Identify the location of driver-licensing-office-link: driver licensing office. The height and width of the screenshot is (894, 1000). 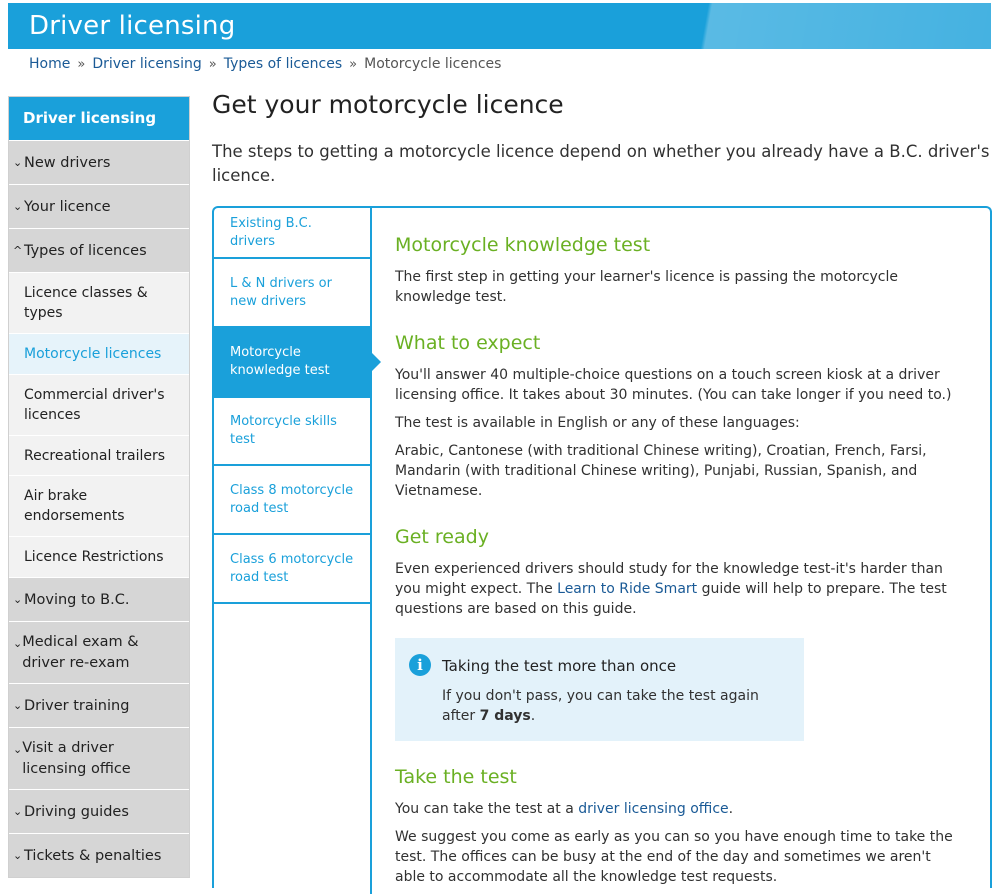
(653, 809).